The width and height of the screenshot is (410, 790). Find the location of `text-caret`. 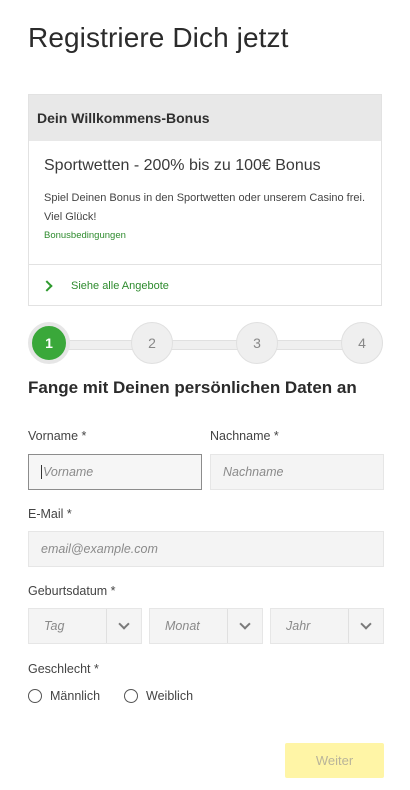

text-caret is located at coordinates (41, 472).